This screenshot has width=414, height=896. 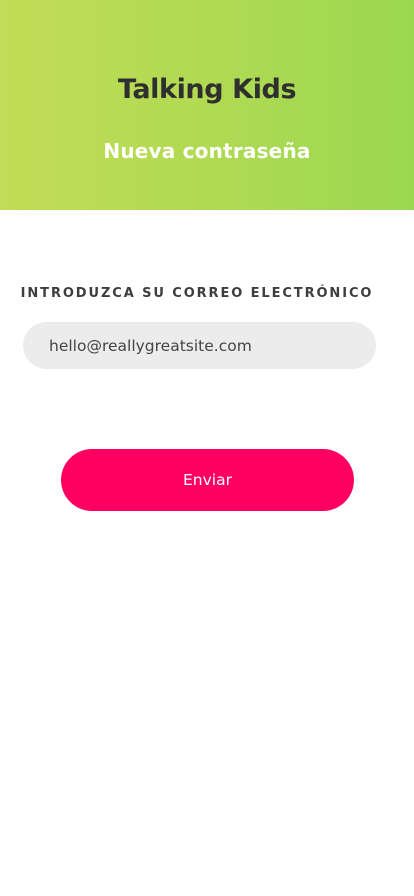 What do you see at coordinates (207, 89) in the screenshot?
I see `app-title: Talking Kids` at bounding box center [207, 89].